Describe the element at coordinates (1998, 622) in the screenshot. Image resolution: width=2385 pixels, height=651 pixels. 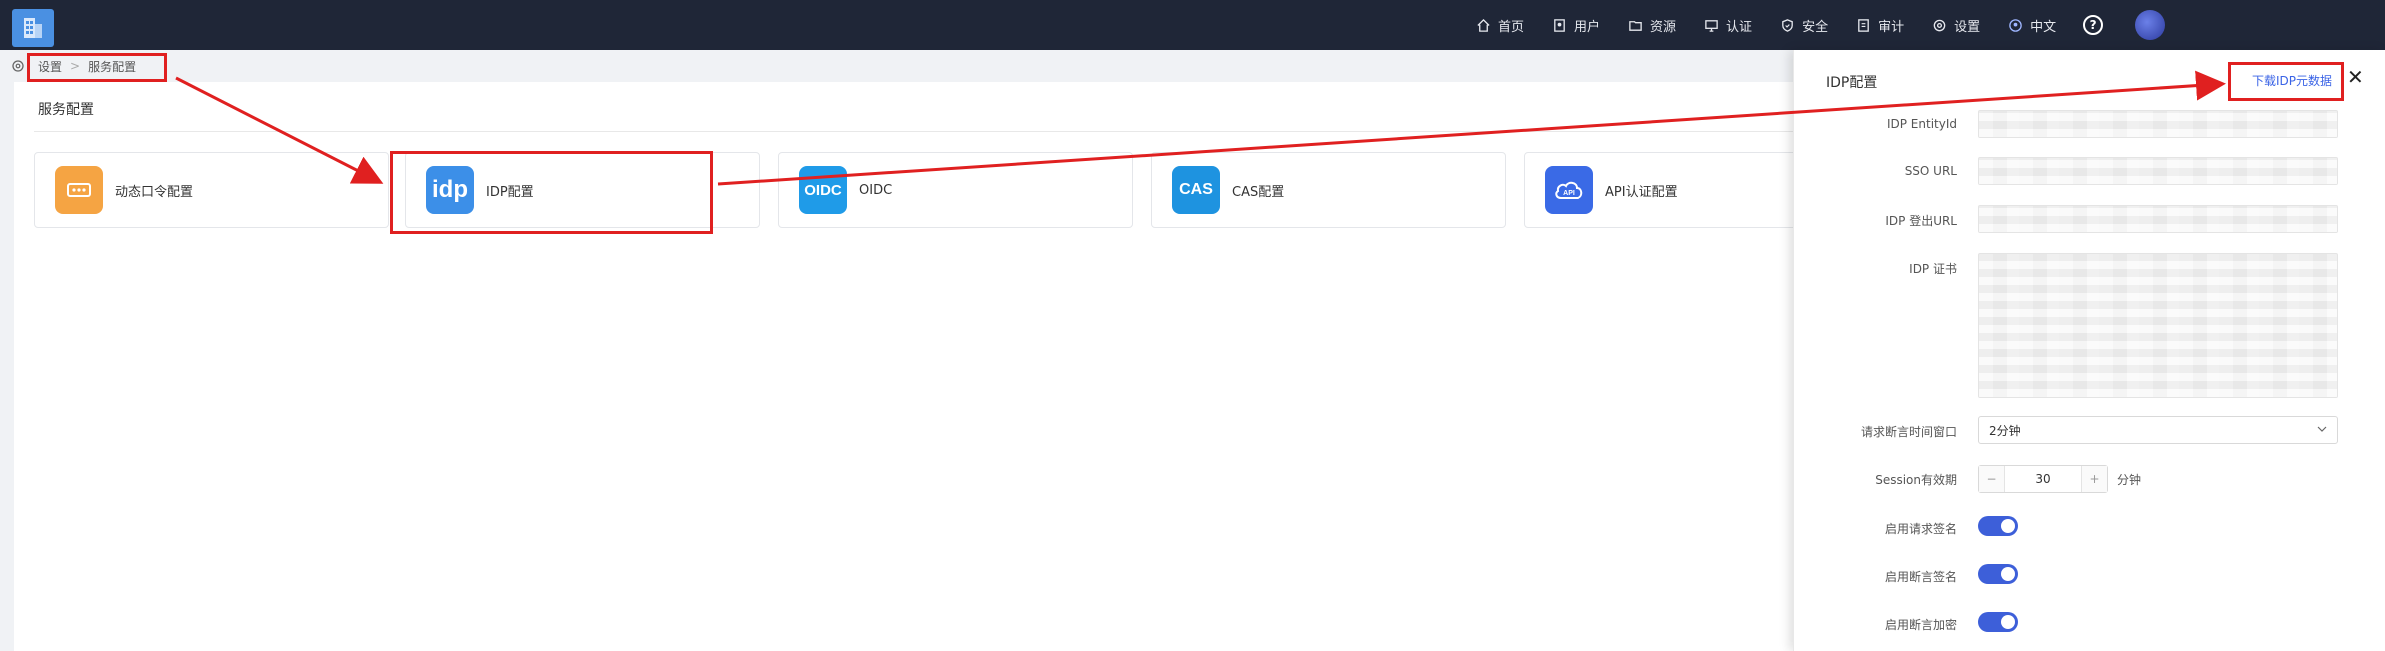
I see `encrypt-assertion-toggle` at that location.